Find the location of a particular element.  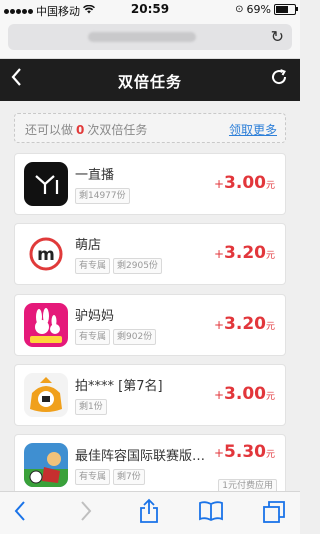

tag-remaining: 剩14977份 is located at coordinates (102, 196).